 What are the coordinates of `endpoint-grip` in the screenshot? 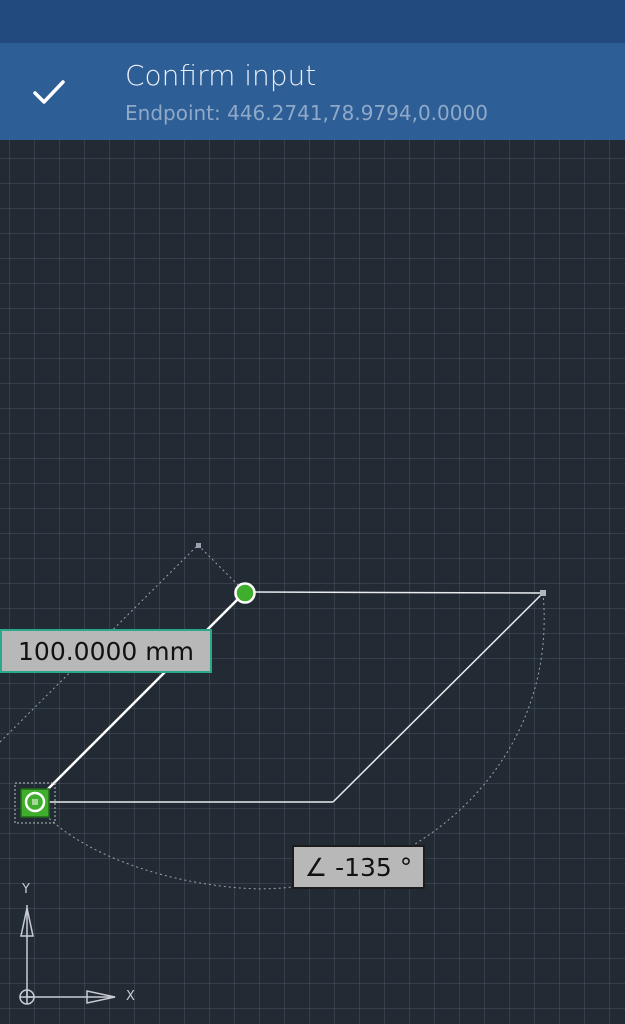 It's located at (245, 593).